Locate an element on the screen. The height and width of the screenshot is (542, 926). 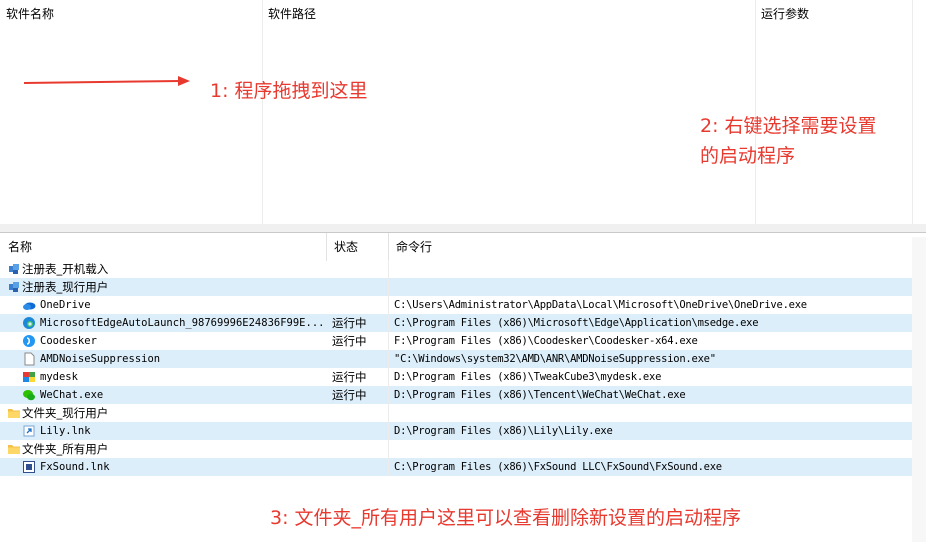
tree-item-label: 文件夹_所有用户 is located at coordinates (65, 449).